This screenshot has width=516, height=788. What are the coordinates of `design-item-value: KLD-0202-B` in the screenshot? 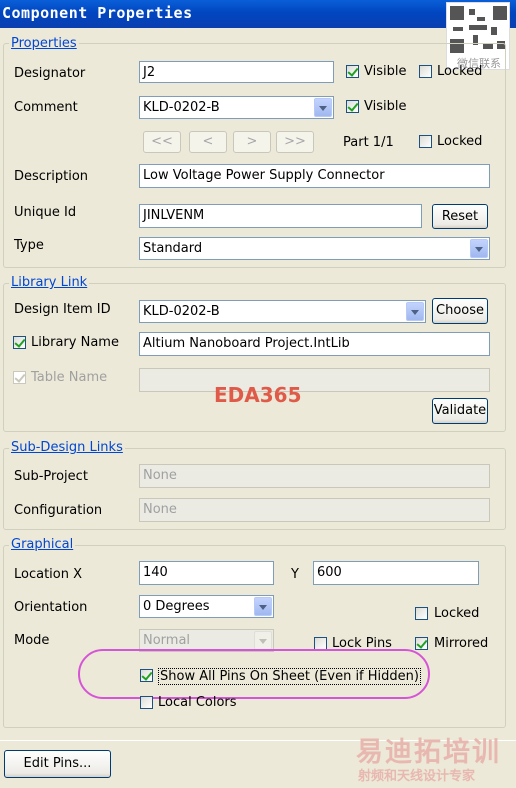 It's located at (181, 311).